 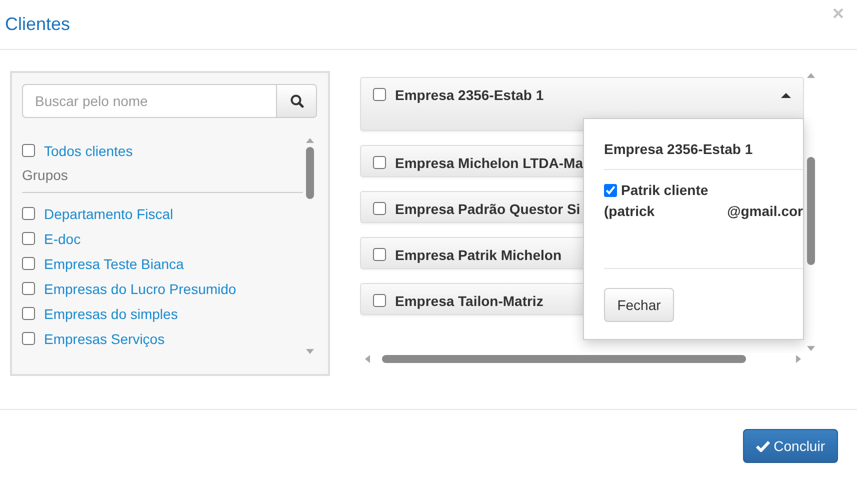 What do you see at coordinates (639, 305) in the screenshot?
I see `close-button: Fechar` at bounding box center [639, 305].